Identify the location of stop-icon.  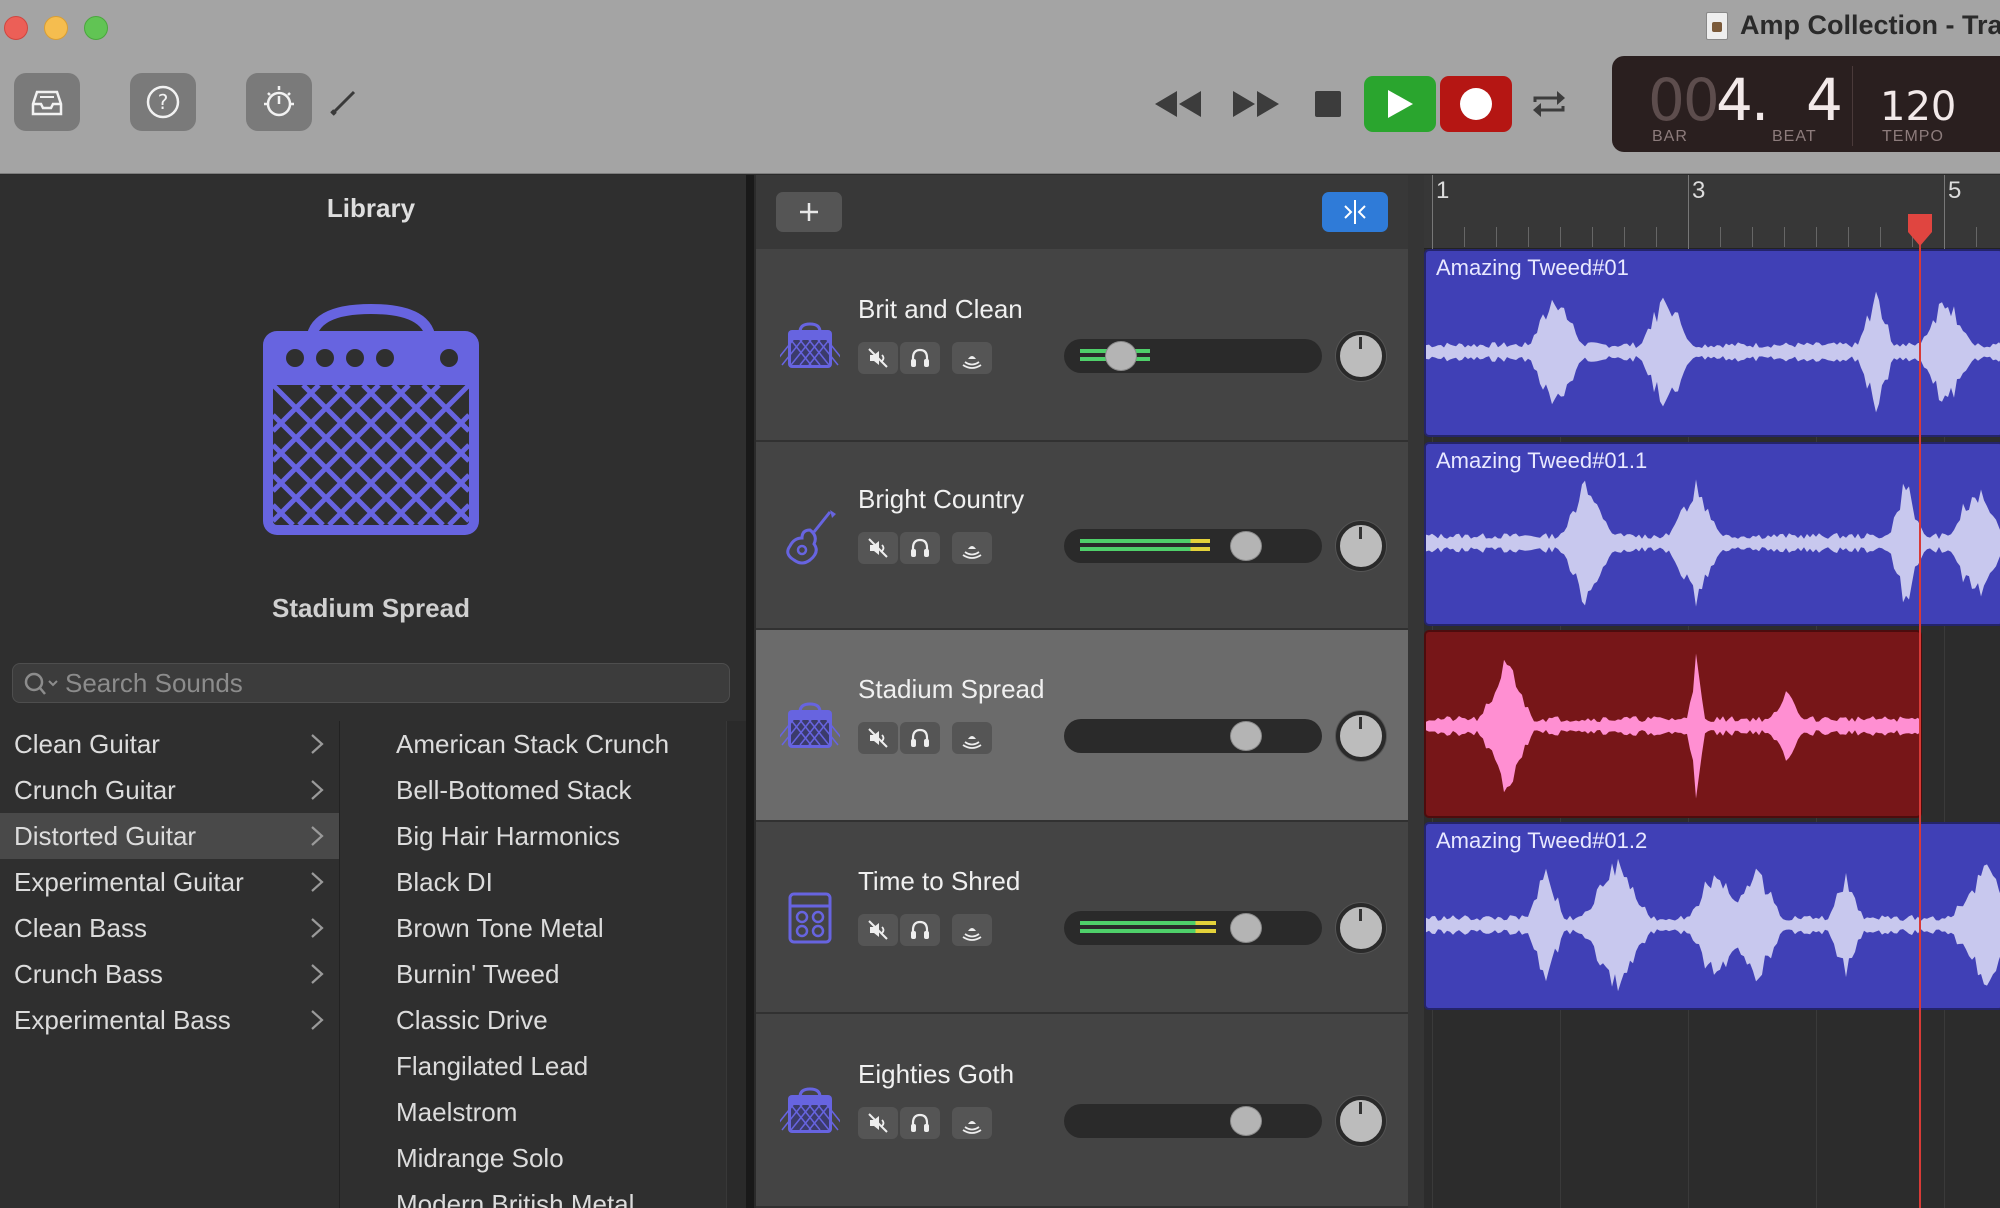
(1328, 104).